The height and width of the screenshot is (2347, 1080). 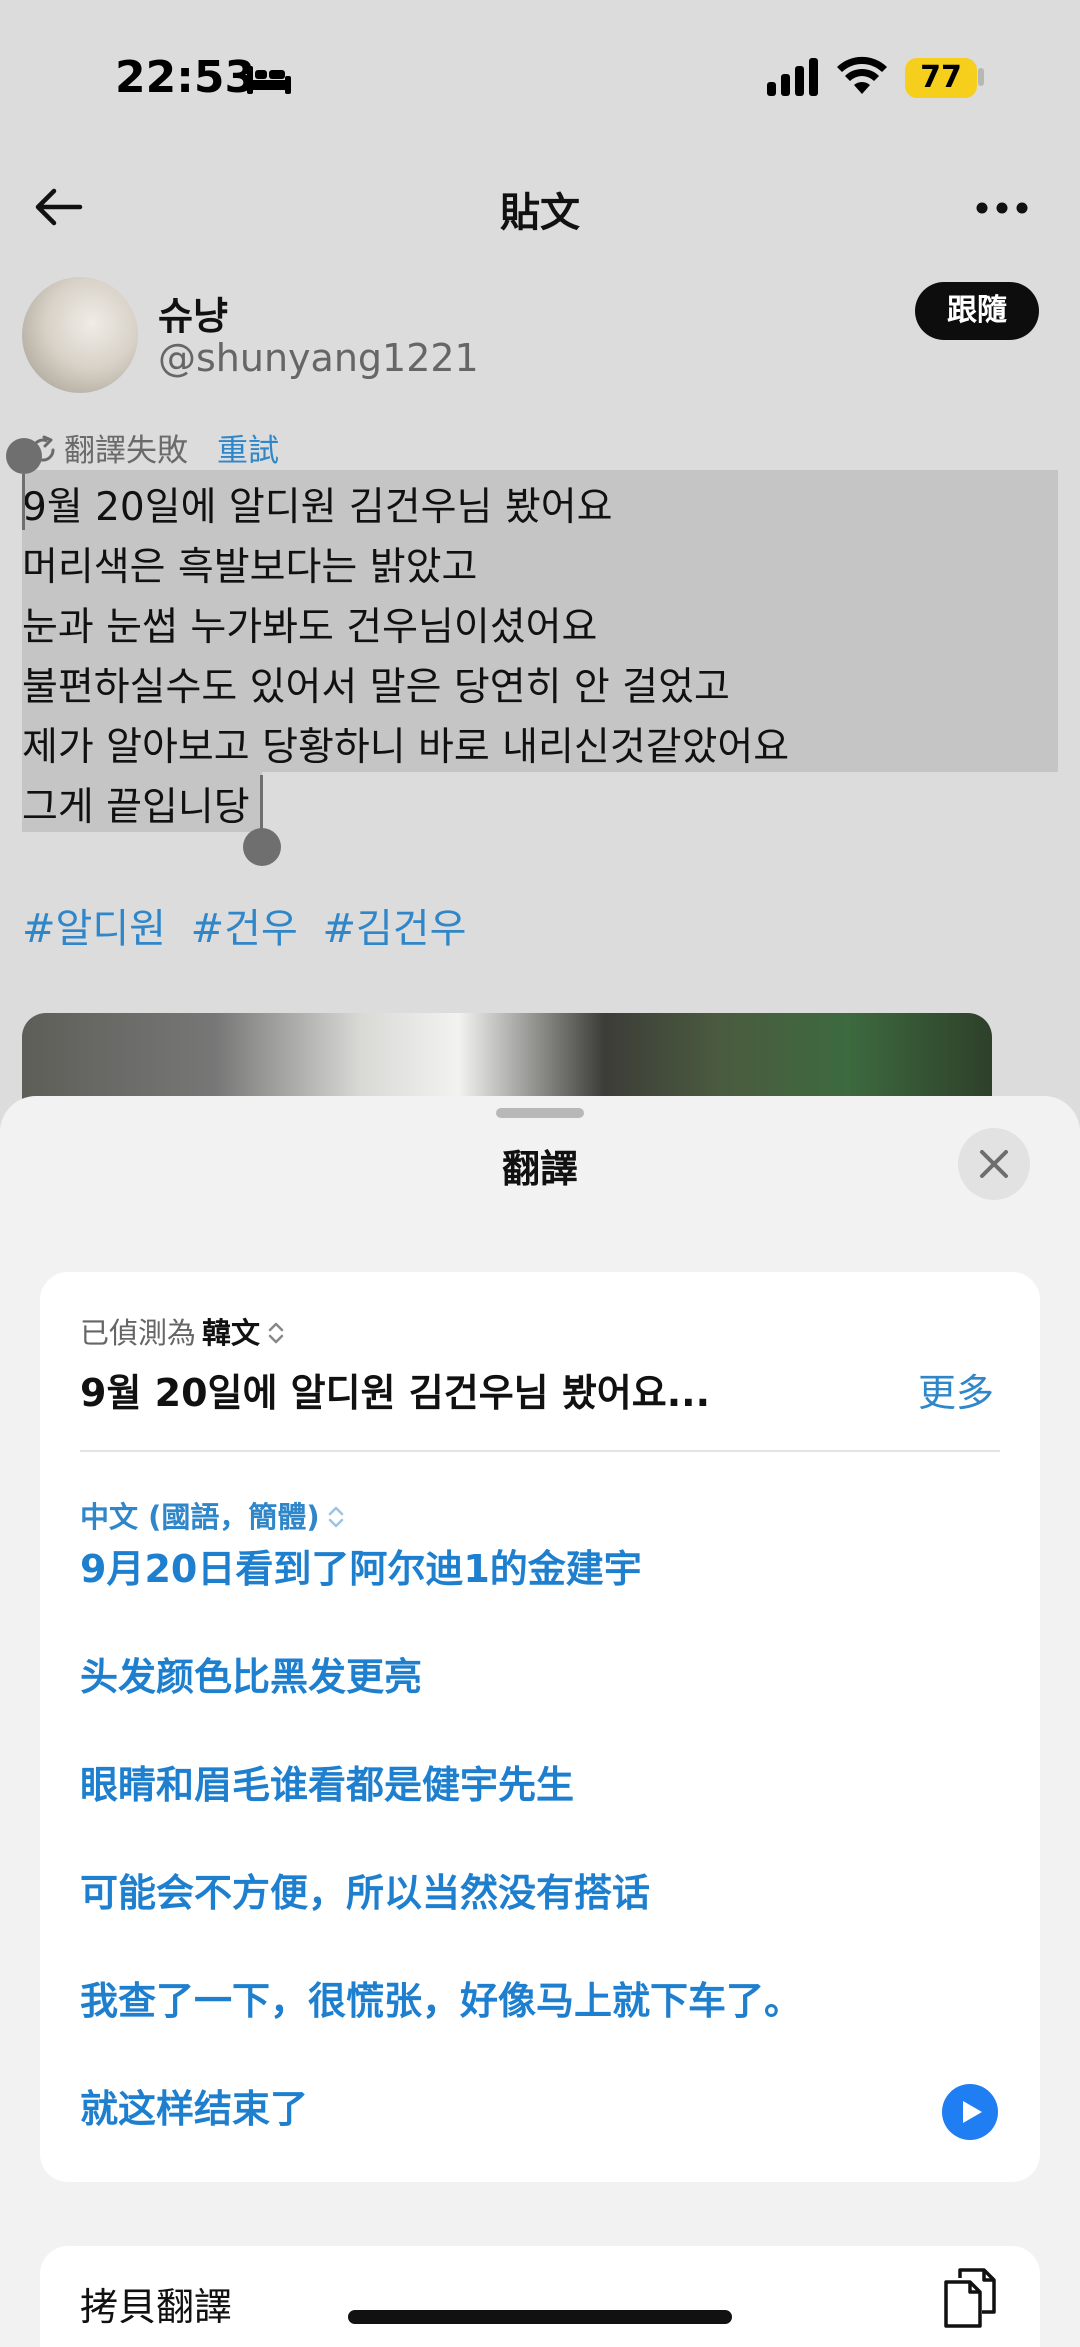 I want to click on detected-language: 韓文, so click(x=231, y=1333).